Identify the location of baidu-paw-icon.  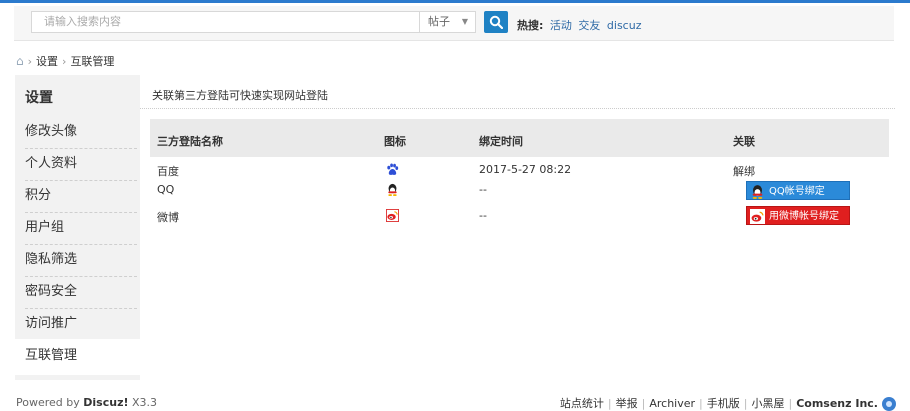
(393, 169).